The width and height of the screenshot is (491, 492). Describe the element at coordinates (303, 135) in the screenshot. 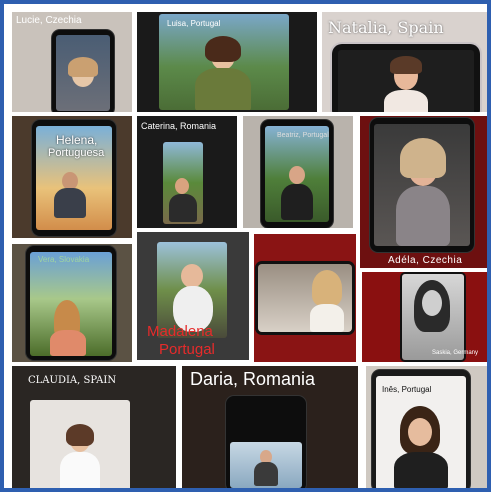

I see `caption-beatriz: Beatriz, Portugal` at that location.